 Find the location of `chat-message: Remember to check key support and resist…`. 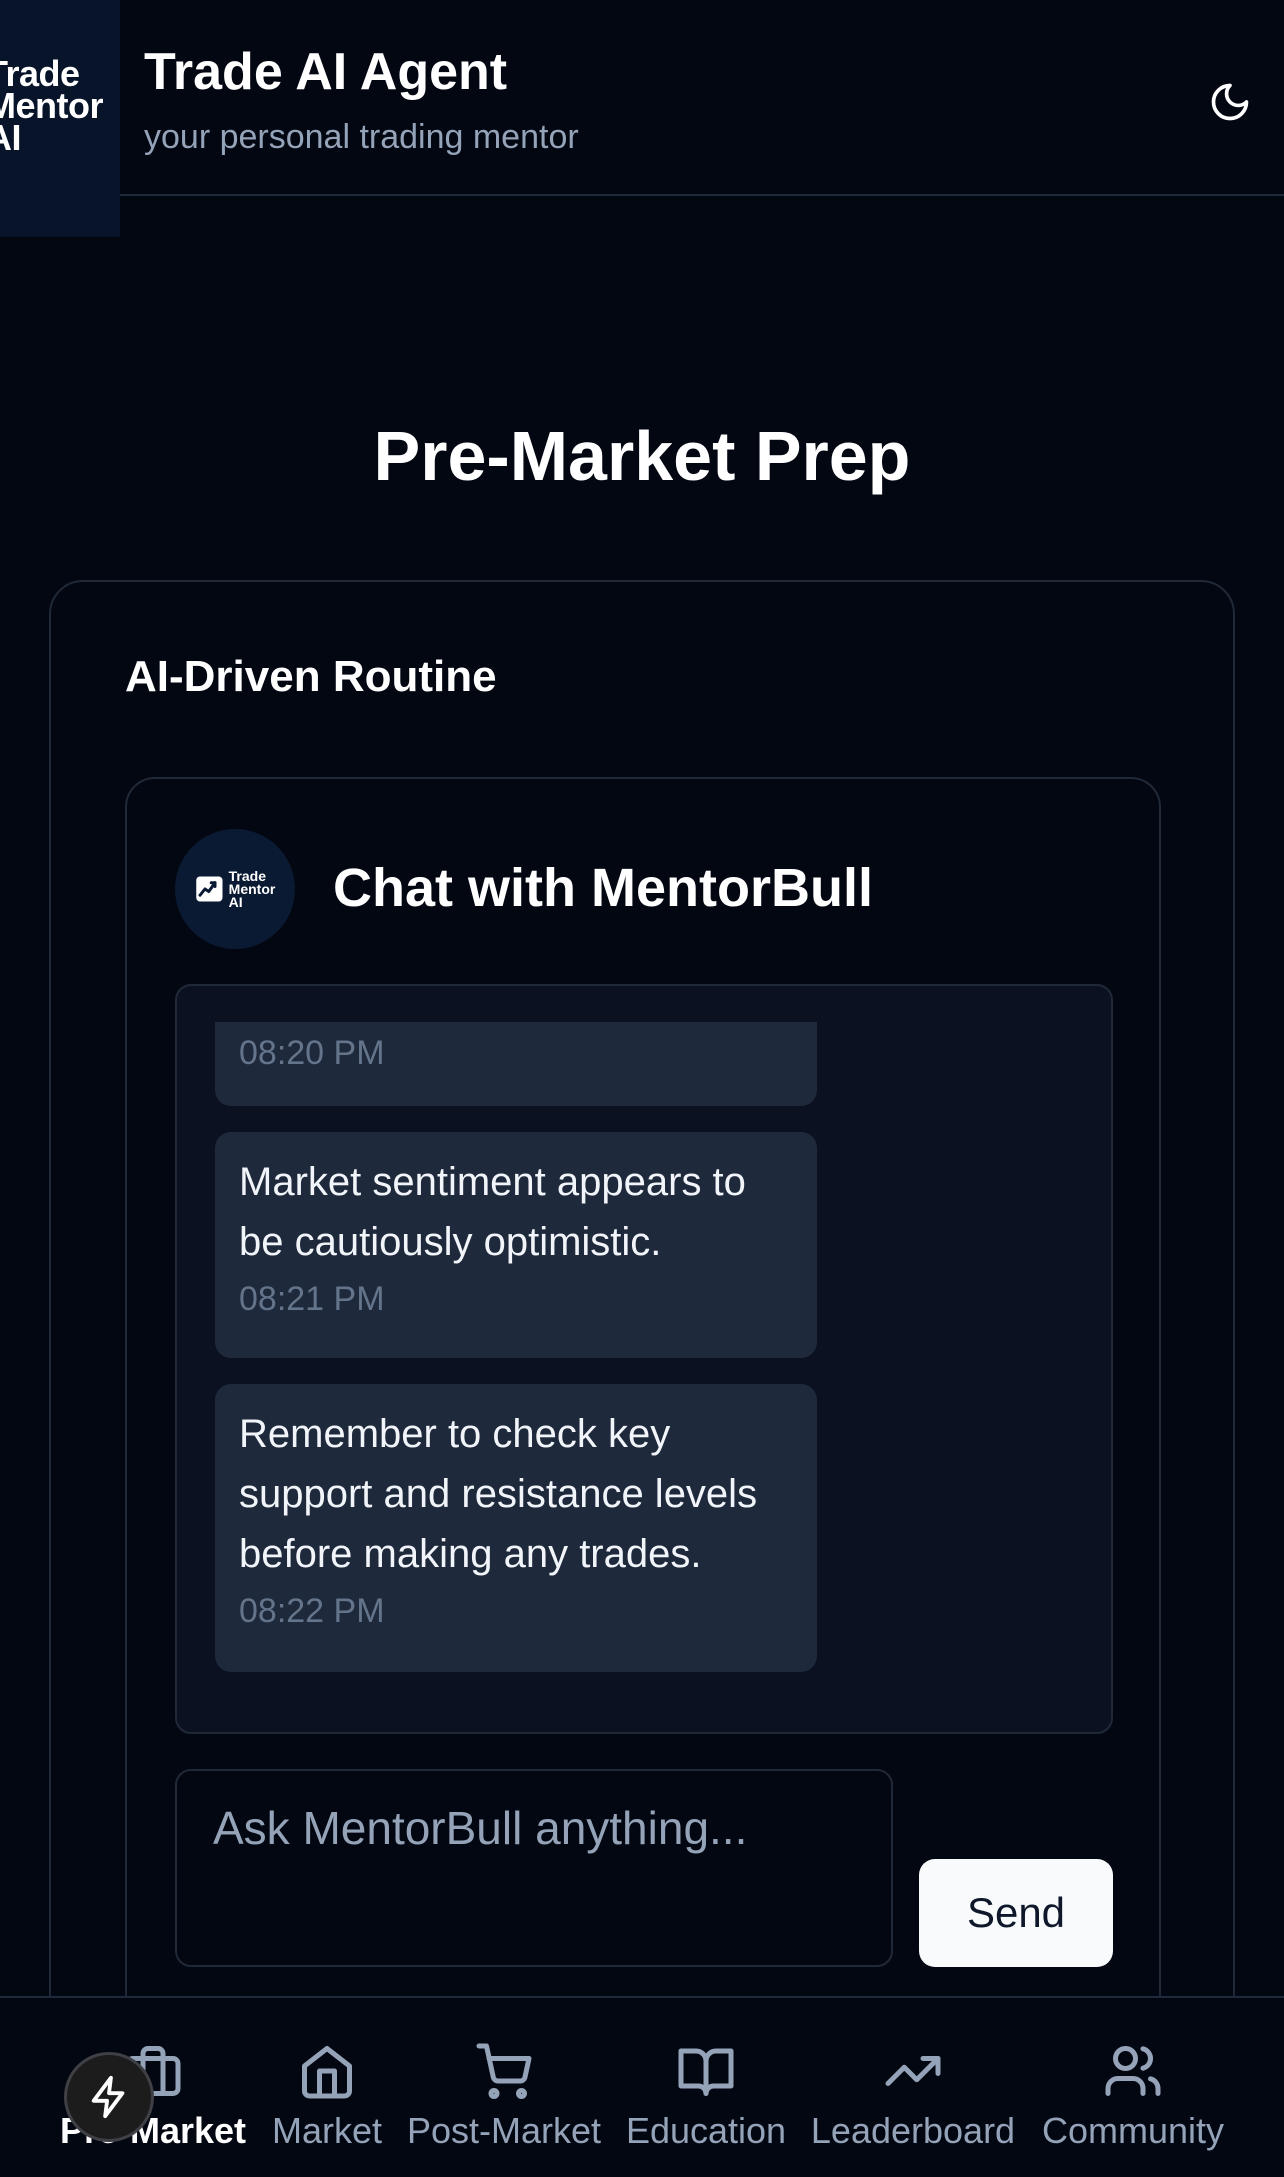

chat-message: Remember to check key support and resist… is located at coordinates (516, 1528).